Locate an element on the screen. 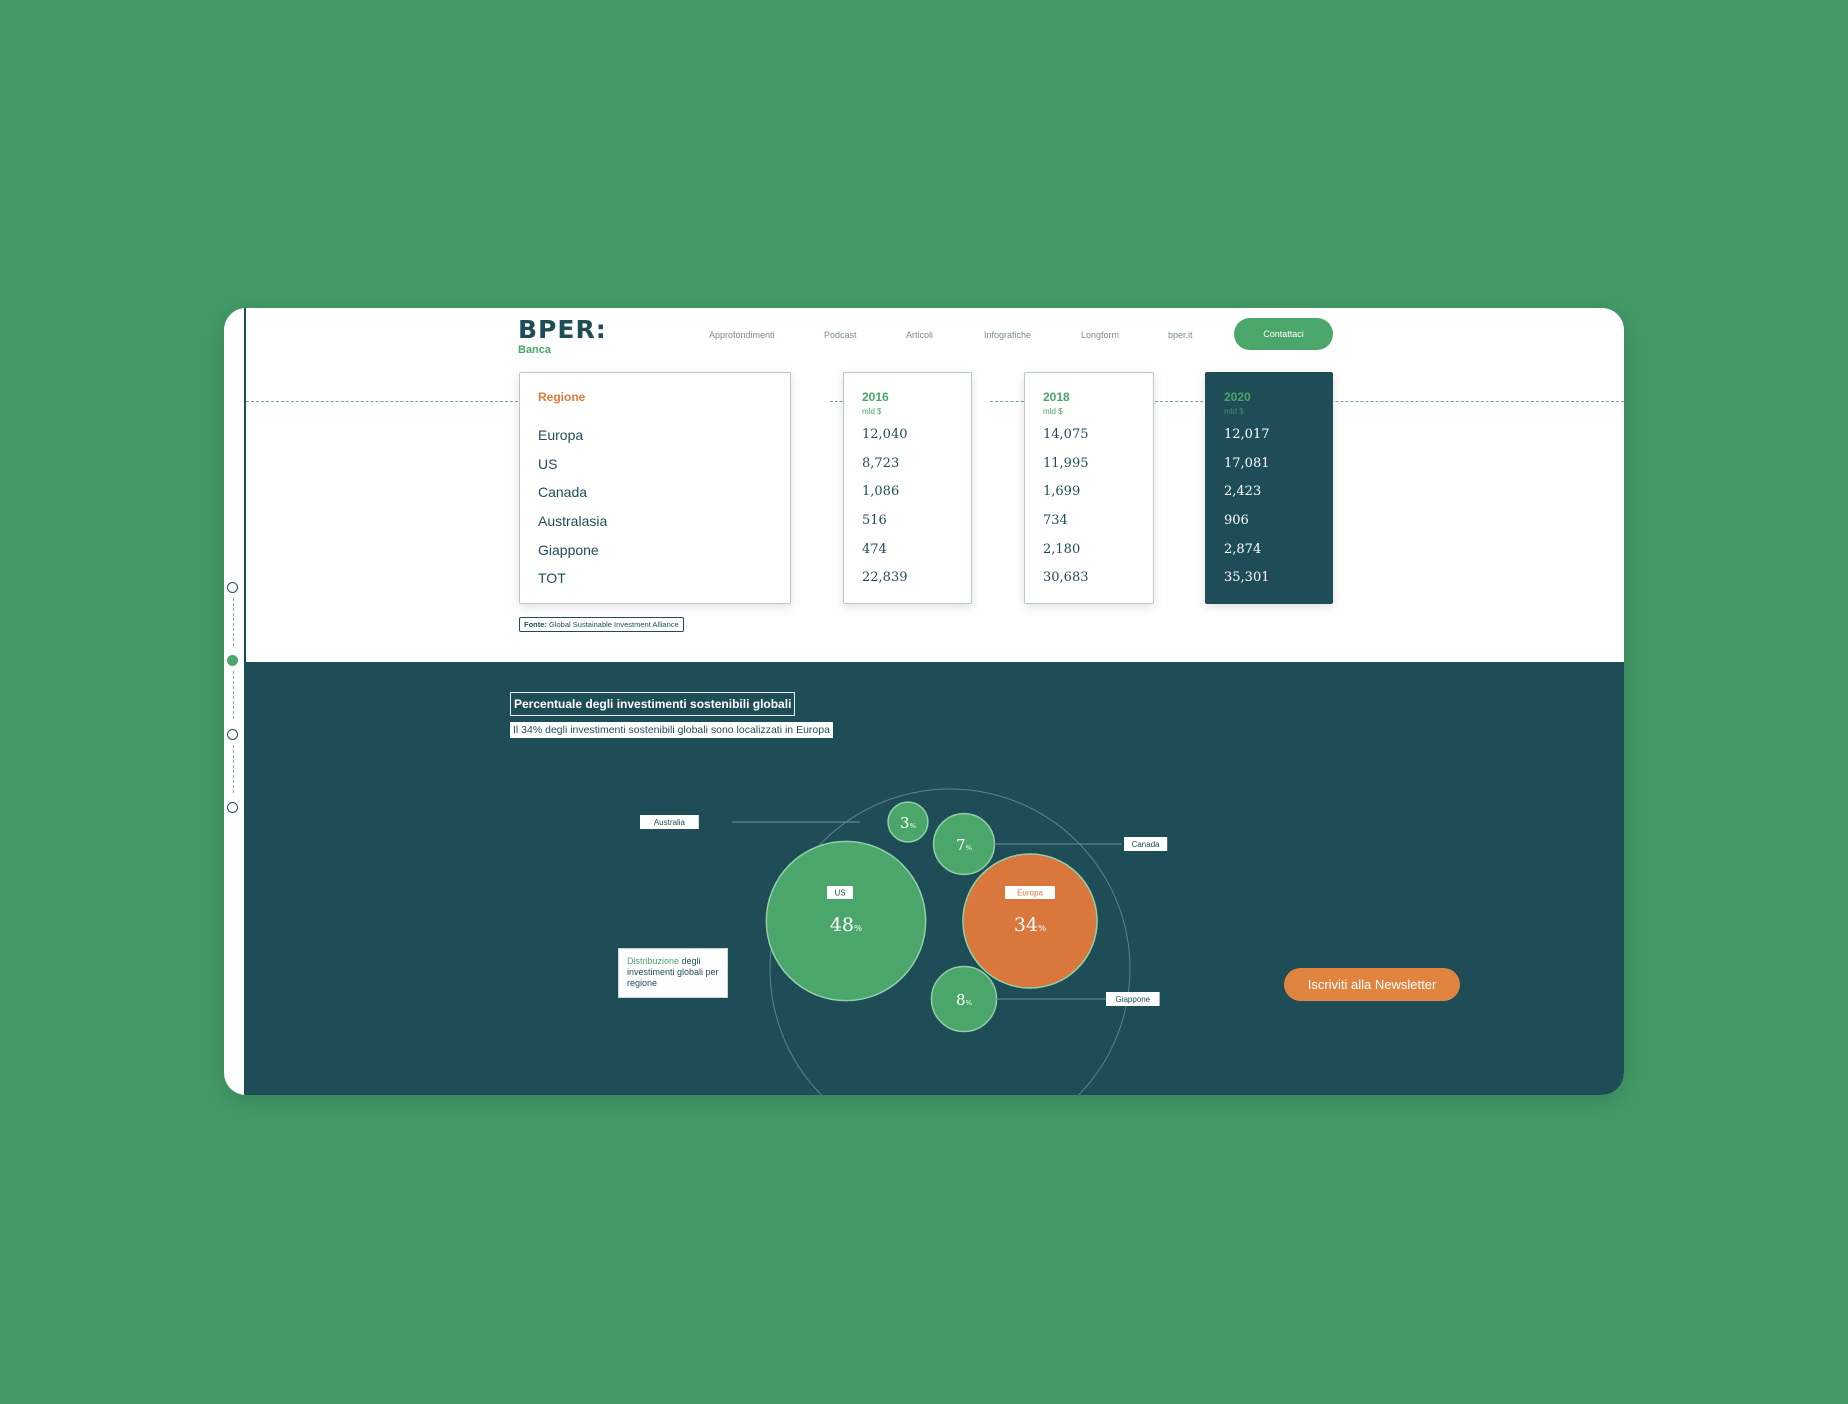 The width and height of the screenshot is (1848, 1404). value-cell: 2,423 is located at coordinates (1243, 491).